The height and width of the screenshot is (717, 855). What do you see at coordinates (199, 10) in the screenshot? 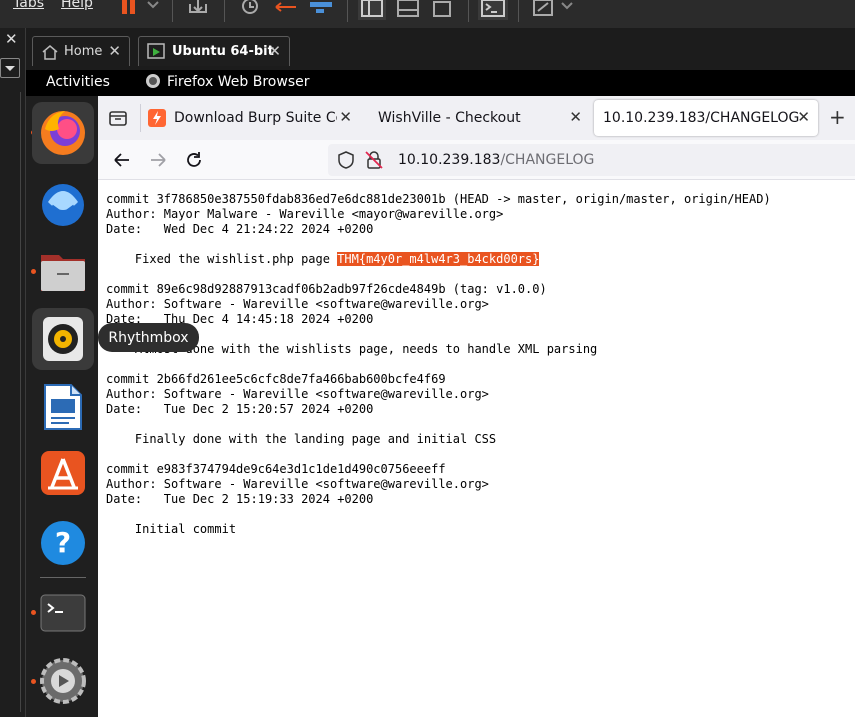
I see `send-key-button` at bounding box center [199, 10].